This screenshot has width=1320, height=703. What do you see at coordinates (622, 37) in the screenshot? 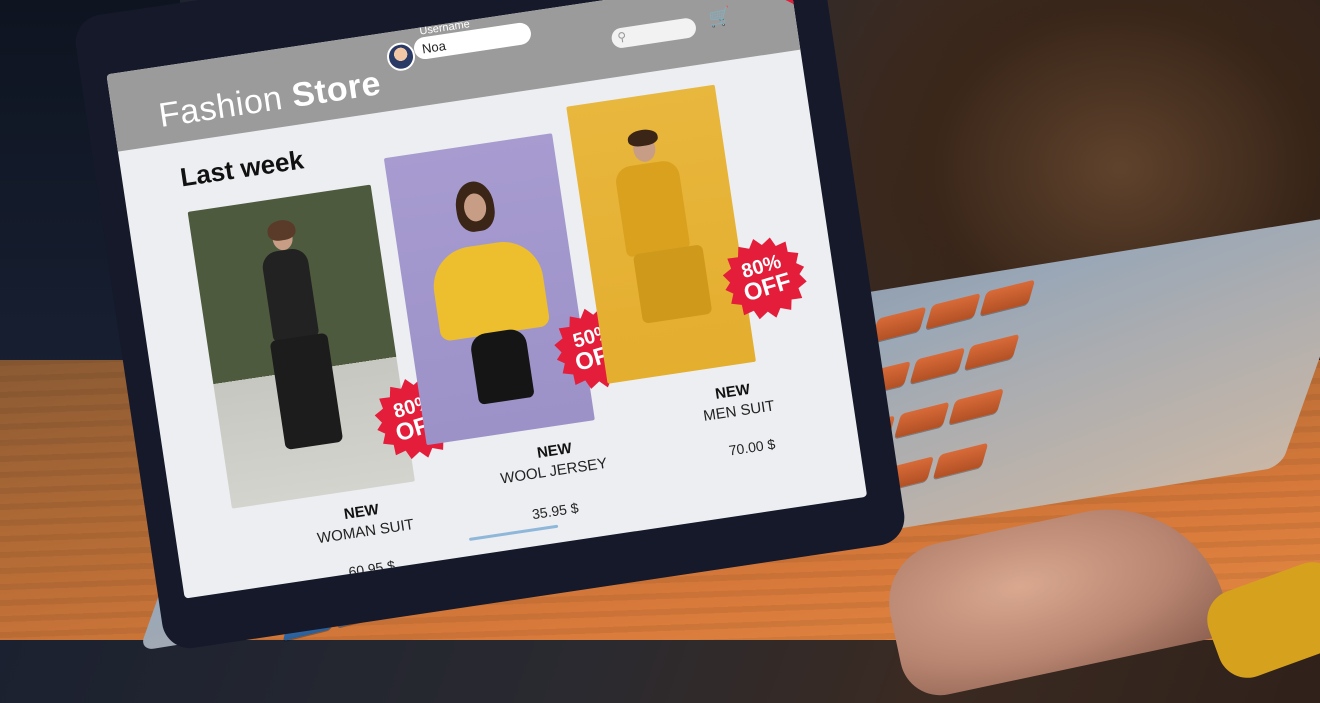
I see `search-icon: ⚲` at bounding box center [622, 37].